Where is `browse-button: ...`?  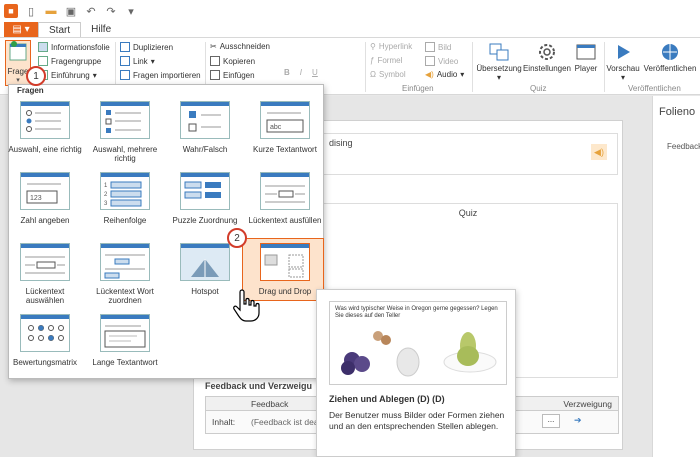
browse-button: ... is located at coordinates (551, 421).